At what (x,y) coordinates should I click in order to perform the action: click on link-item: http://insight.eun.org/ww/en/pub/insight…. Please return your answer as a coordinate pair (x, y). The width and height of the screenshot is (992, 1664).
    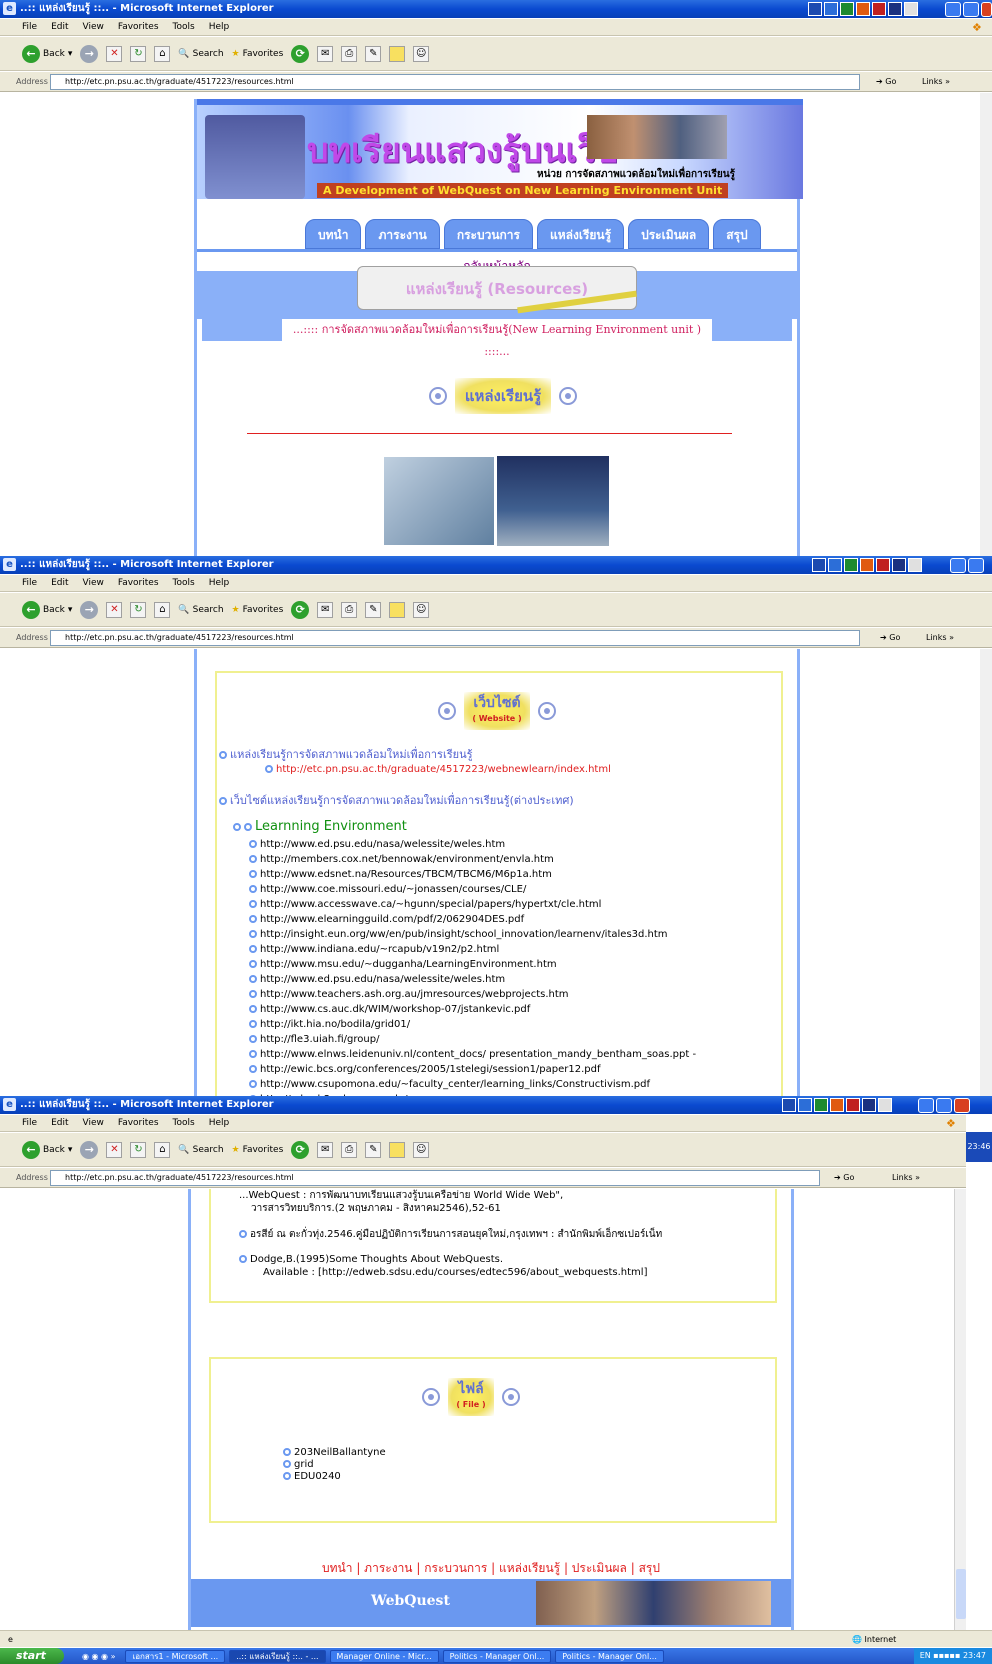
    Looking at the image, I should click on (497, 934).